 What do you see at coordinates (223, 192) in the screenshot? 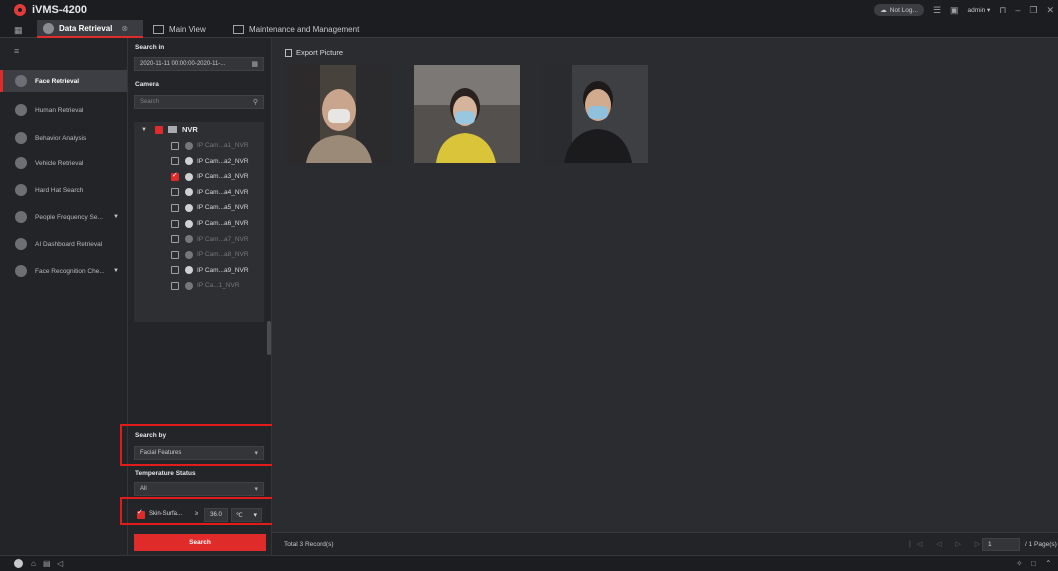
I see `camera-label: IP Cam...a4_NVR` at bounding box center [223, 192].